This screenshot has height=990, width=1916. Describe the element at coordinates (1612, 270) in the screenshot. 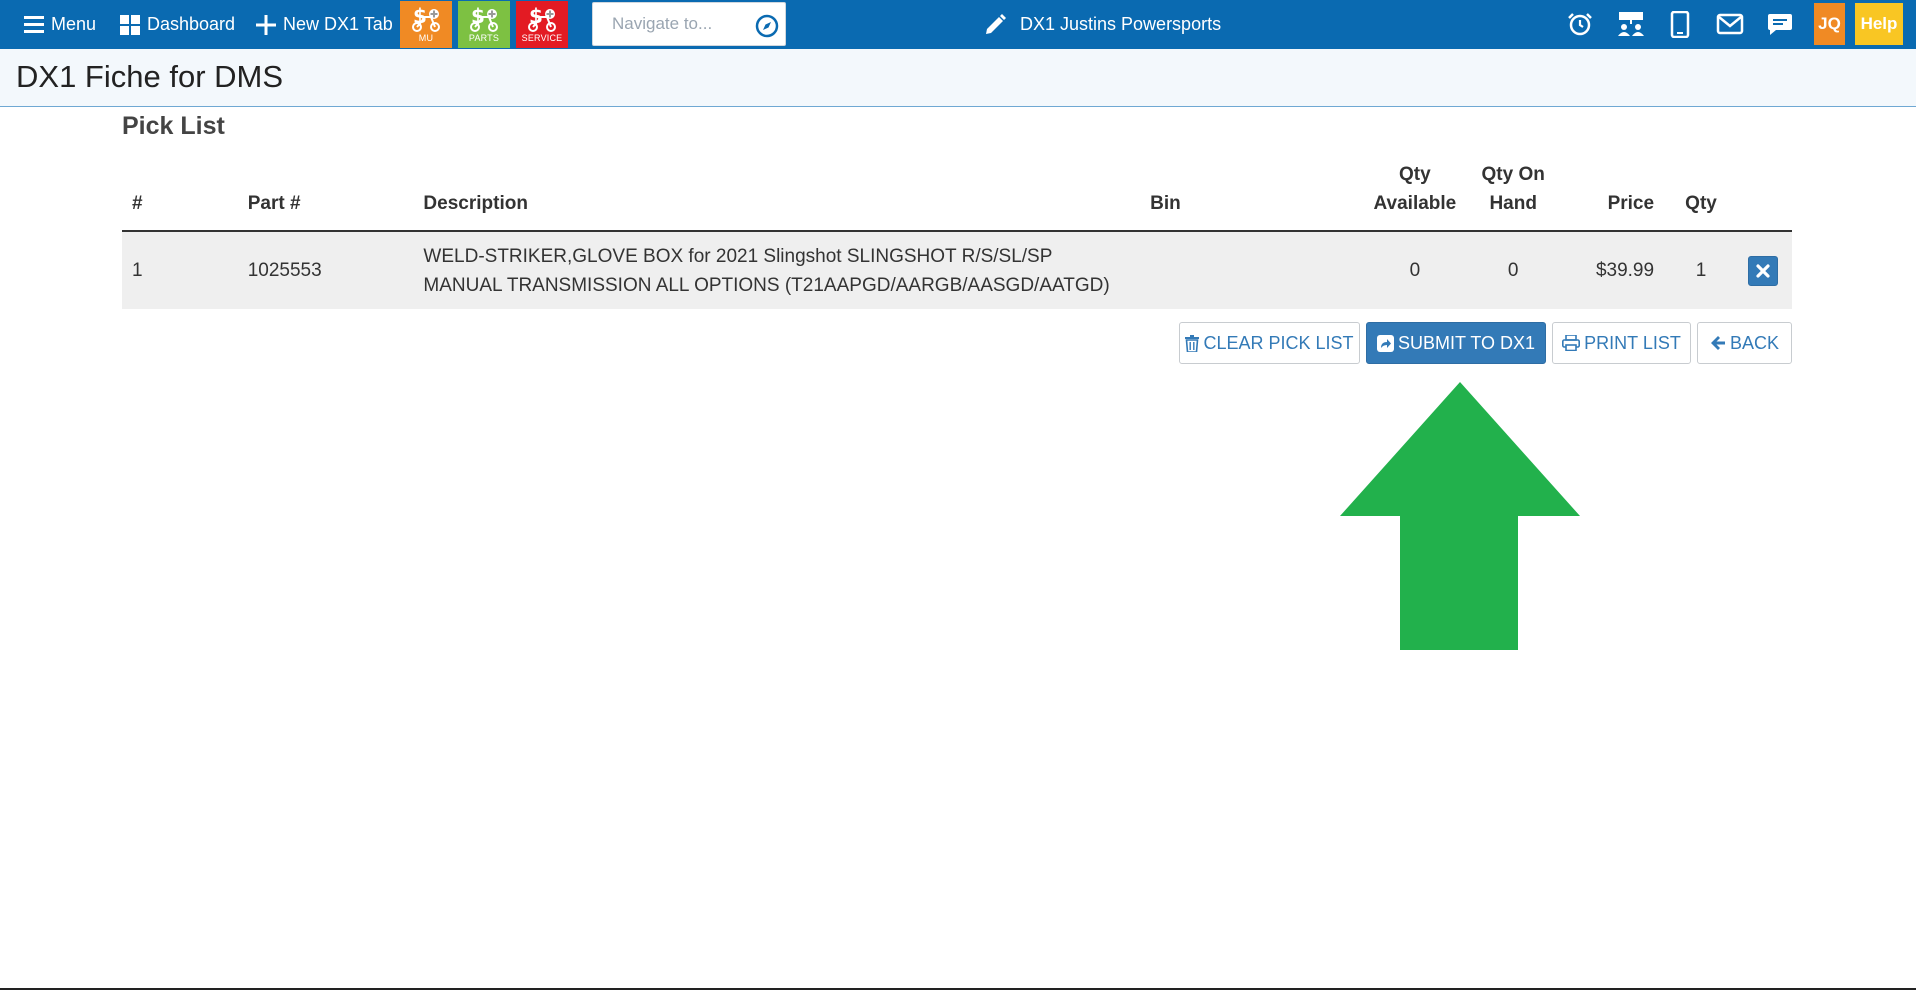

I see `cell-price: $39.99` at that location.